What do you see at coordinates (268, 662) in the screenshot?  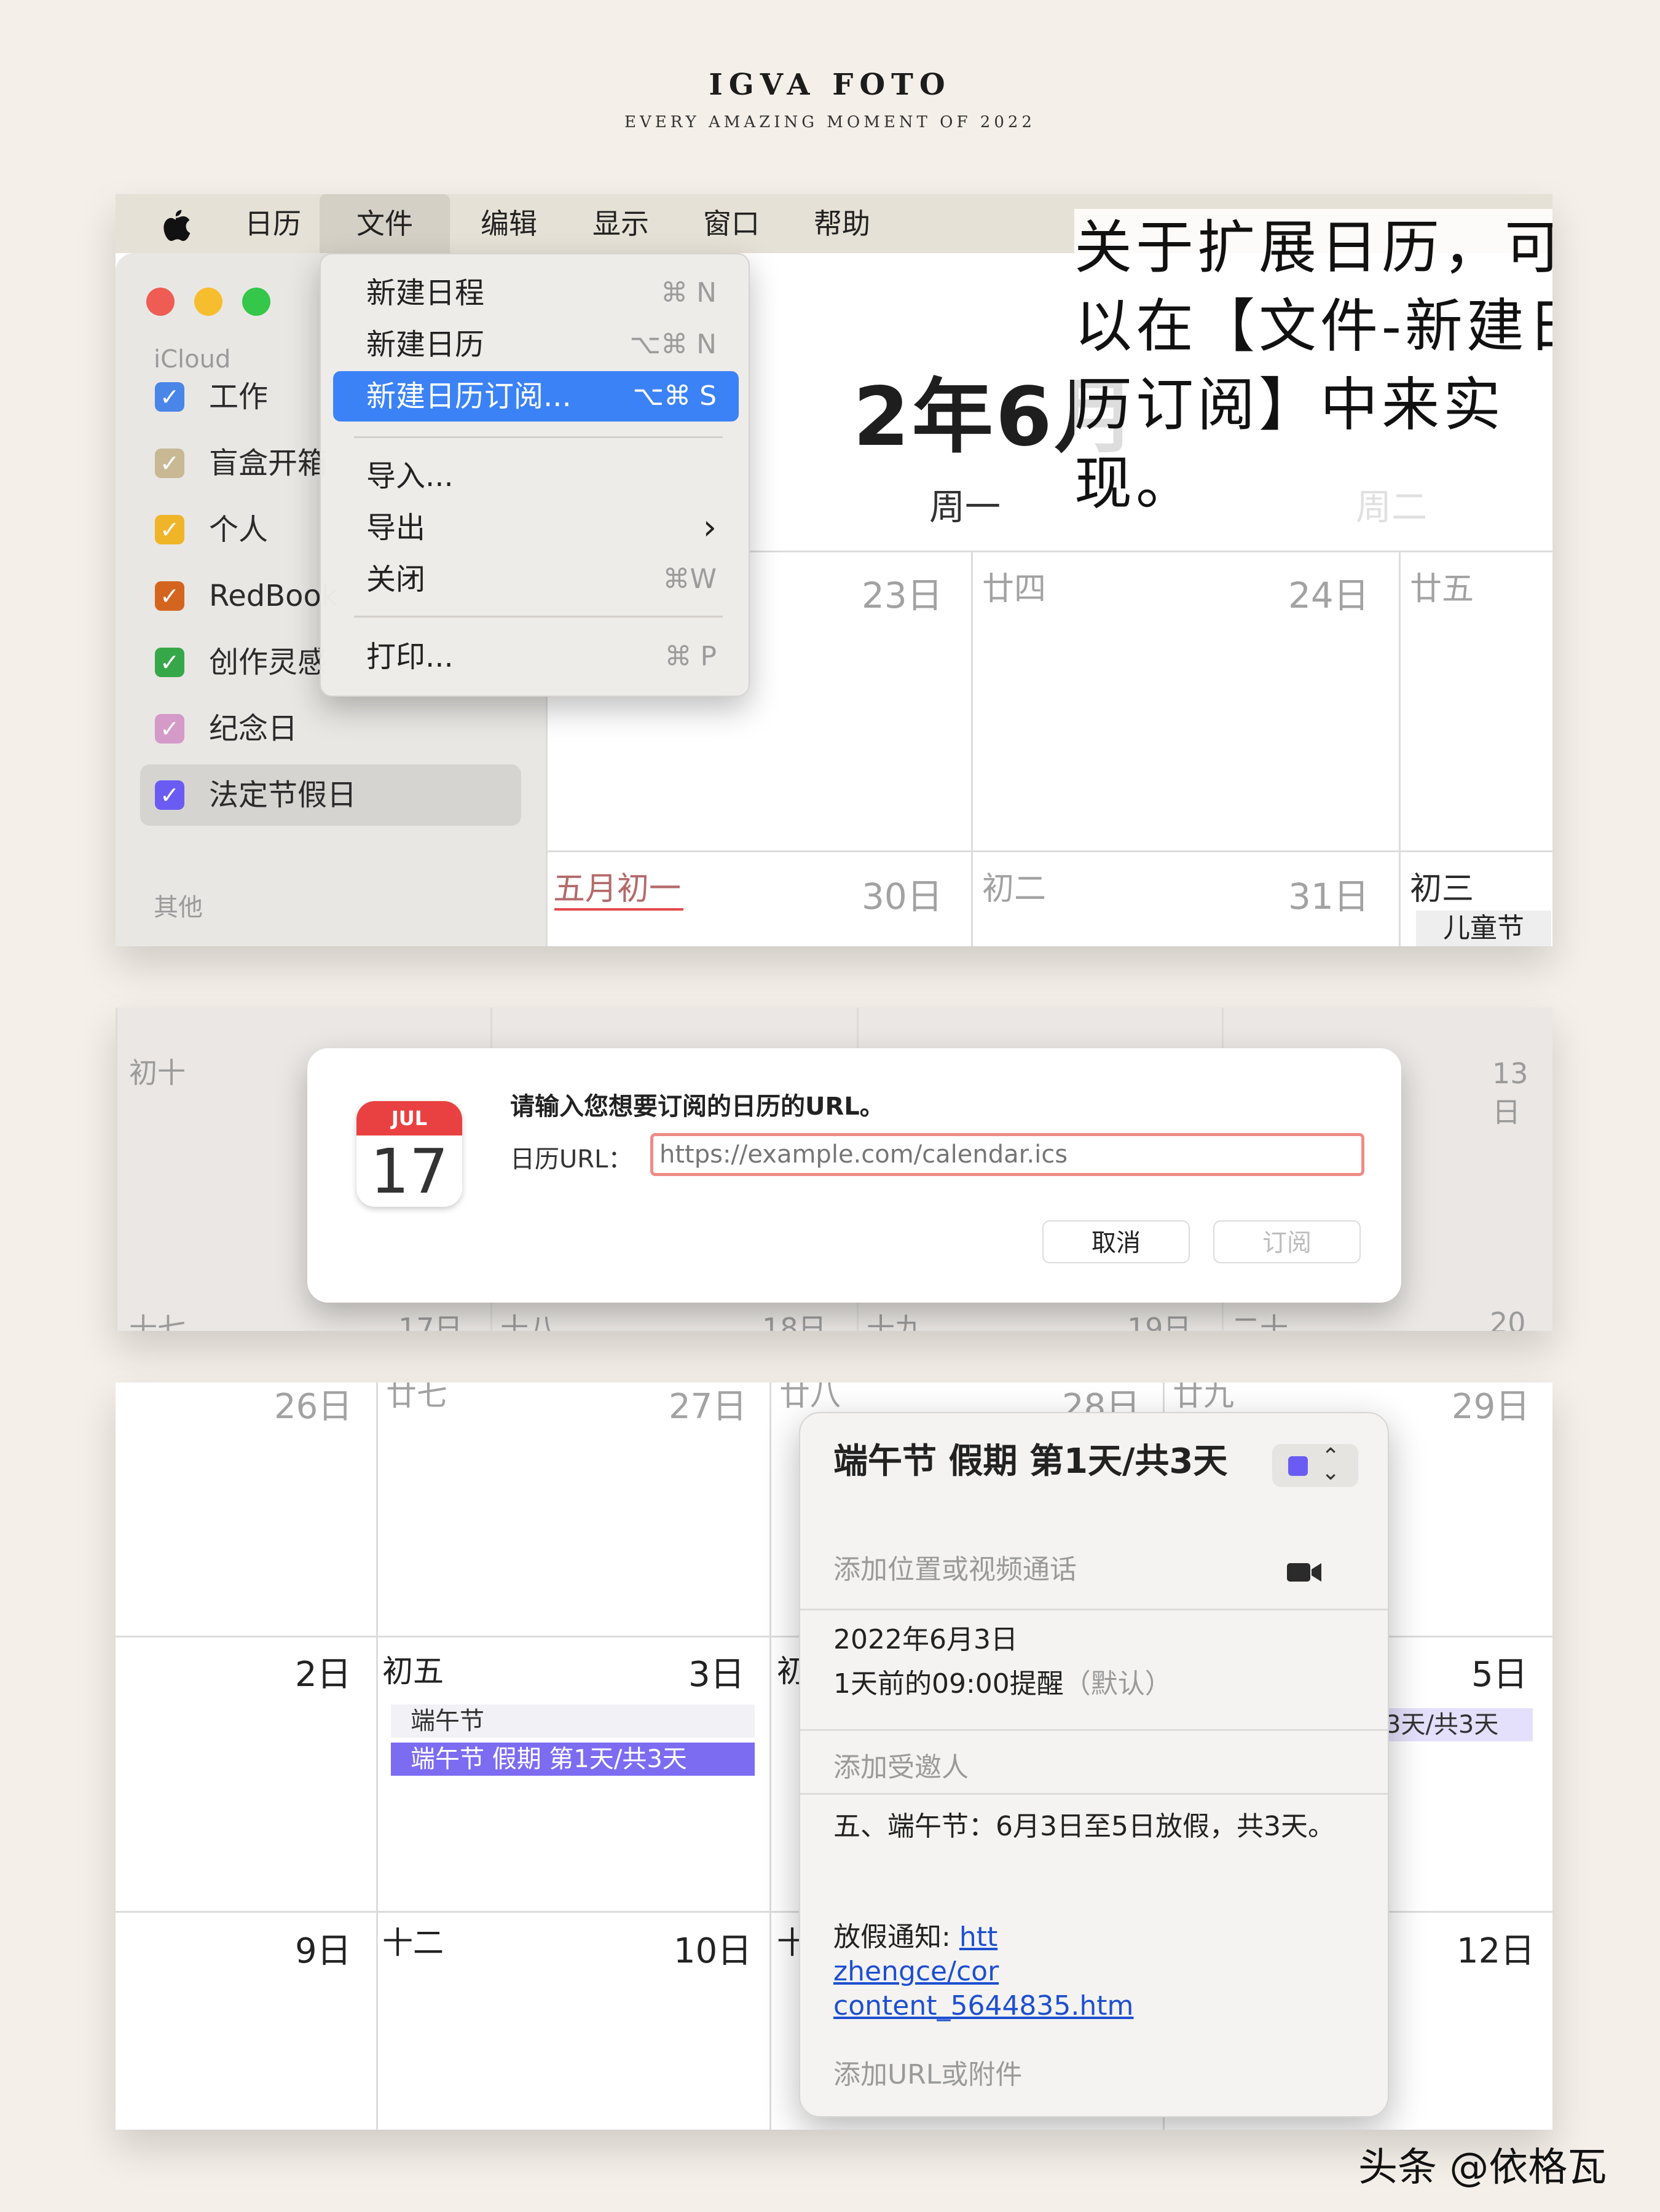 I see `sidebar-item-label: 创作灵感` at bounding box center [268, 662].